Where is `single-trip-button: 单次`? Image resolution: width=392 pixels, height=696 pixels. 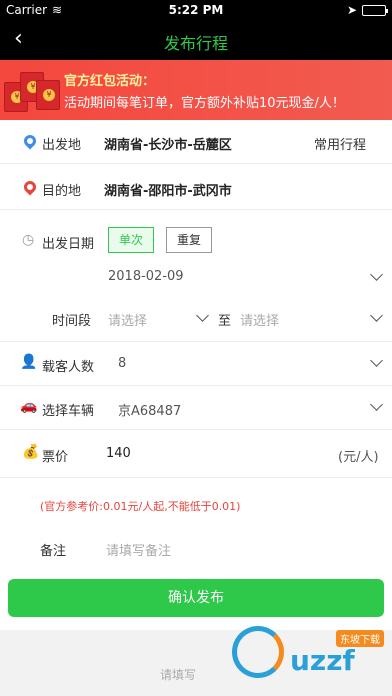 single-trip-button: 单次 is located at coordinates (131, 240).